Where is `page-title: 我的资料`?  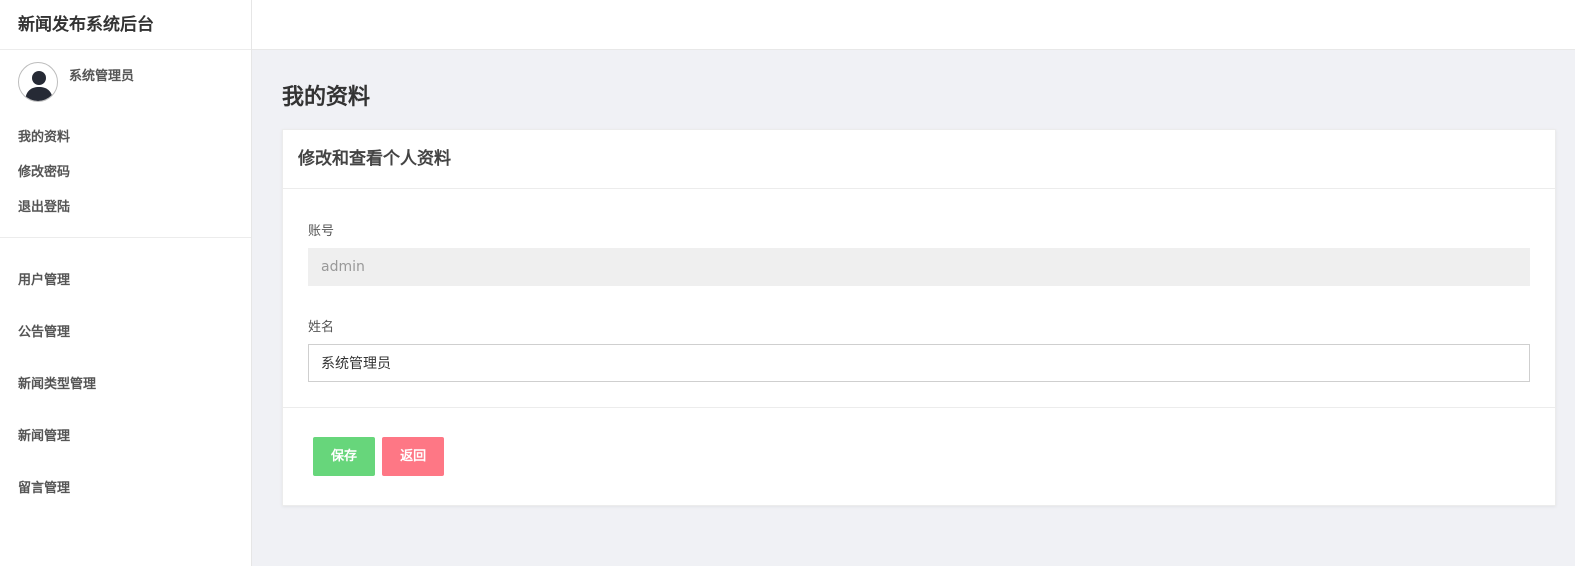
page-title: 我的资料 is located at coordinates (326, 97).